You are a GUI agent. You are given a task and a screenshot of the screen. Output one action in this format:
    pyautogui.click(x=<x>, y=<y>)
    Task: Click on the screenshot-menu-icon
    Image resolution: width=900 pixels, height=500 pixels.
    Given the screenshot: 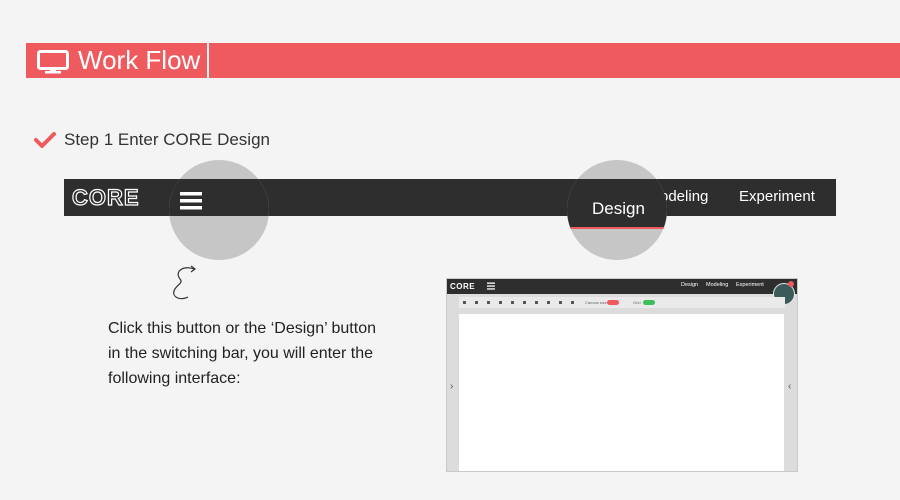 What is the action you would take?
    pyautogui.click(x=491, y=286)
    